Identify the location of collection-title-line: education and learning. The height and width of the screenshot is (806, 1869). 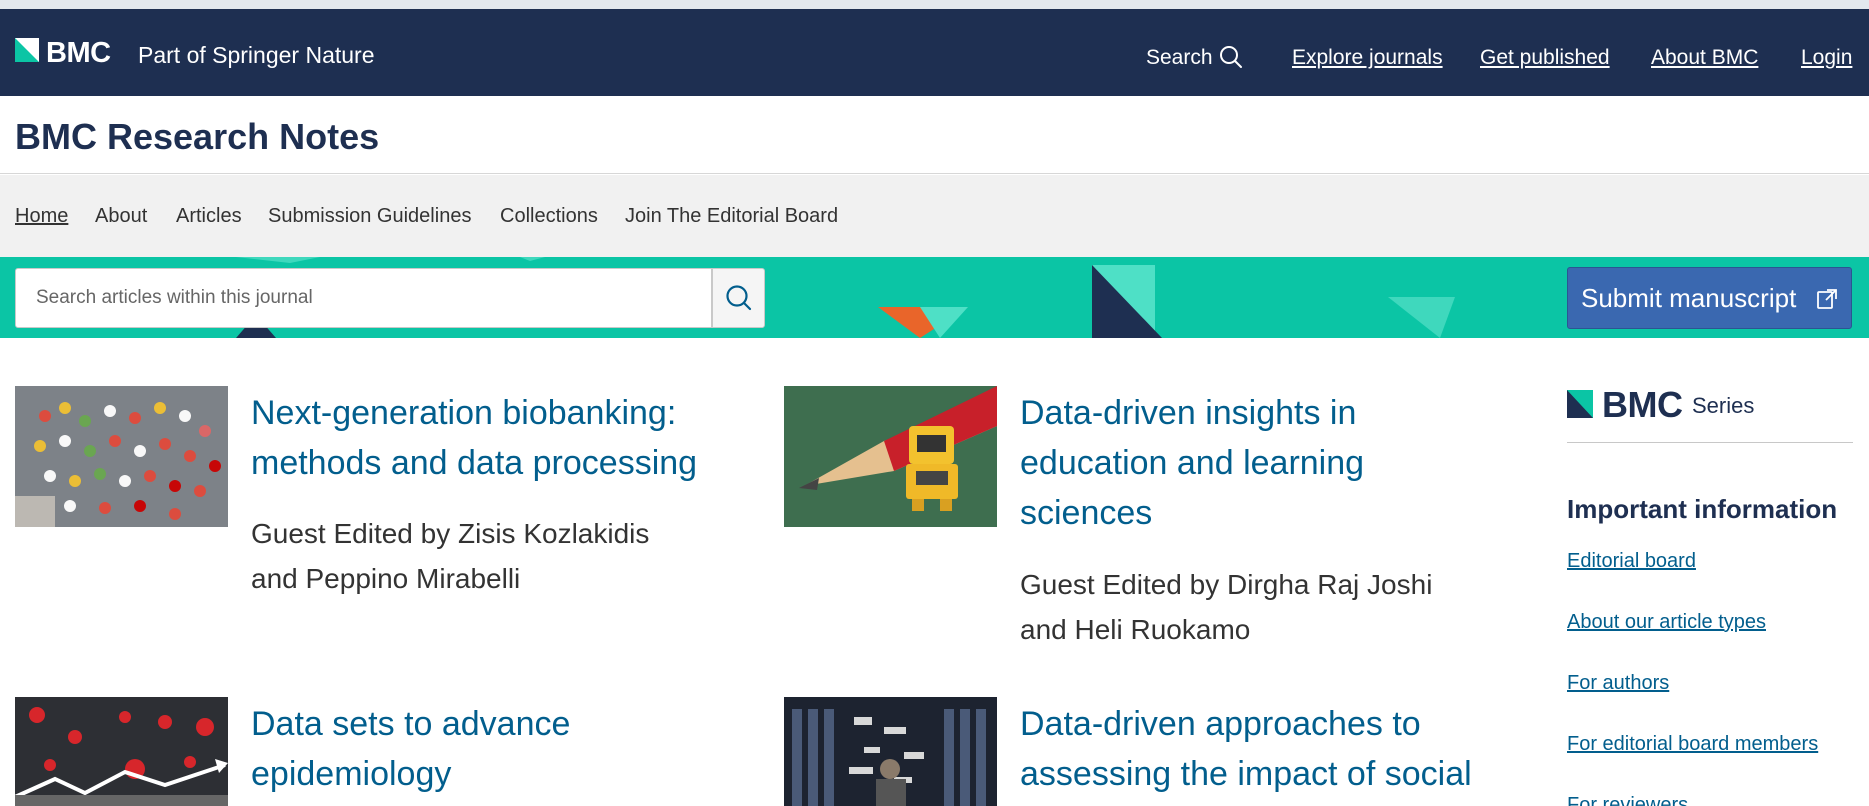
(1192, 463).